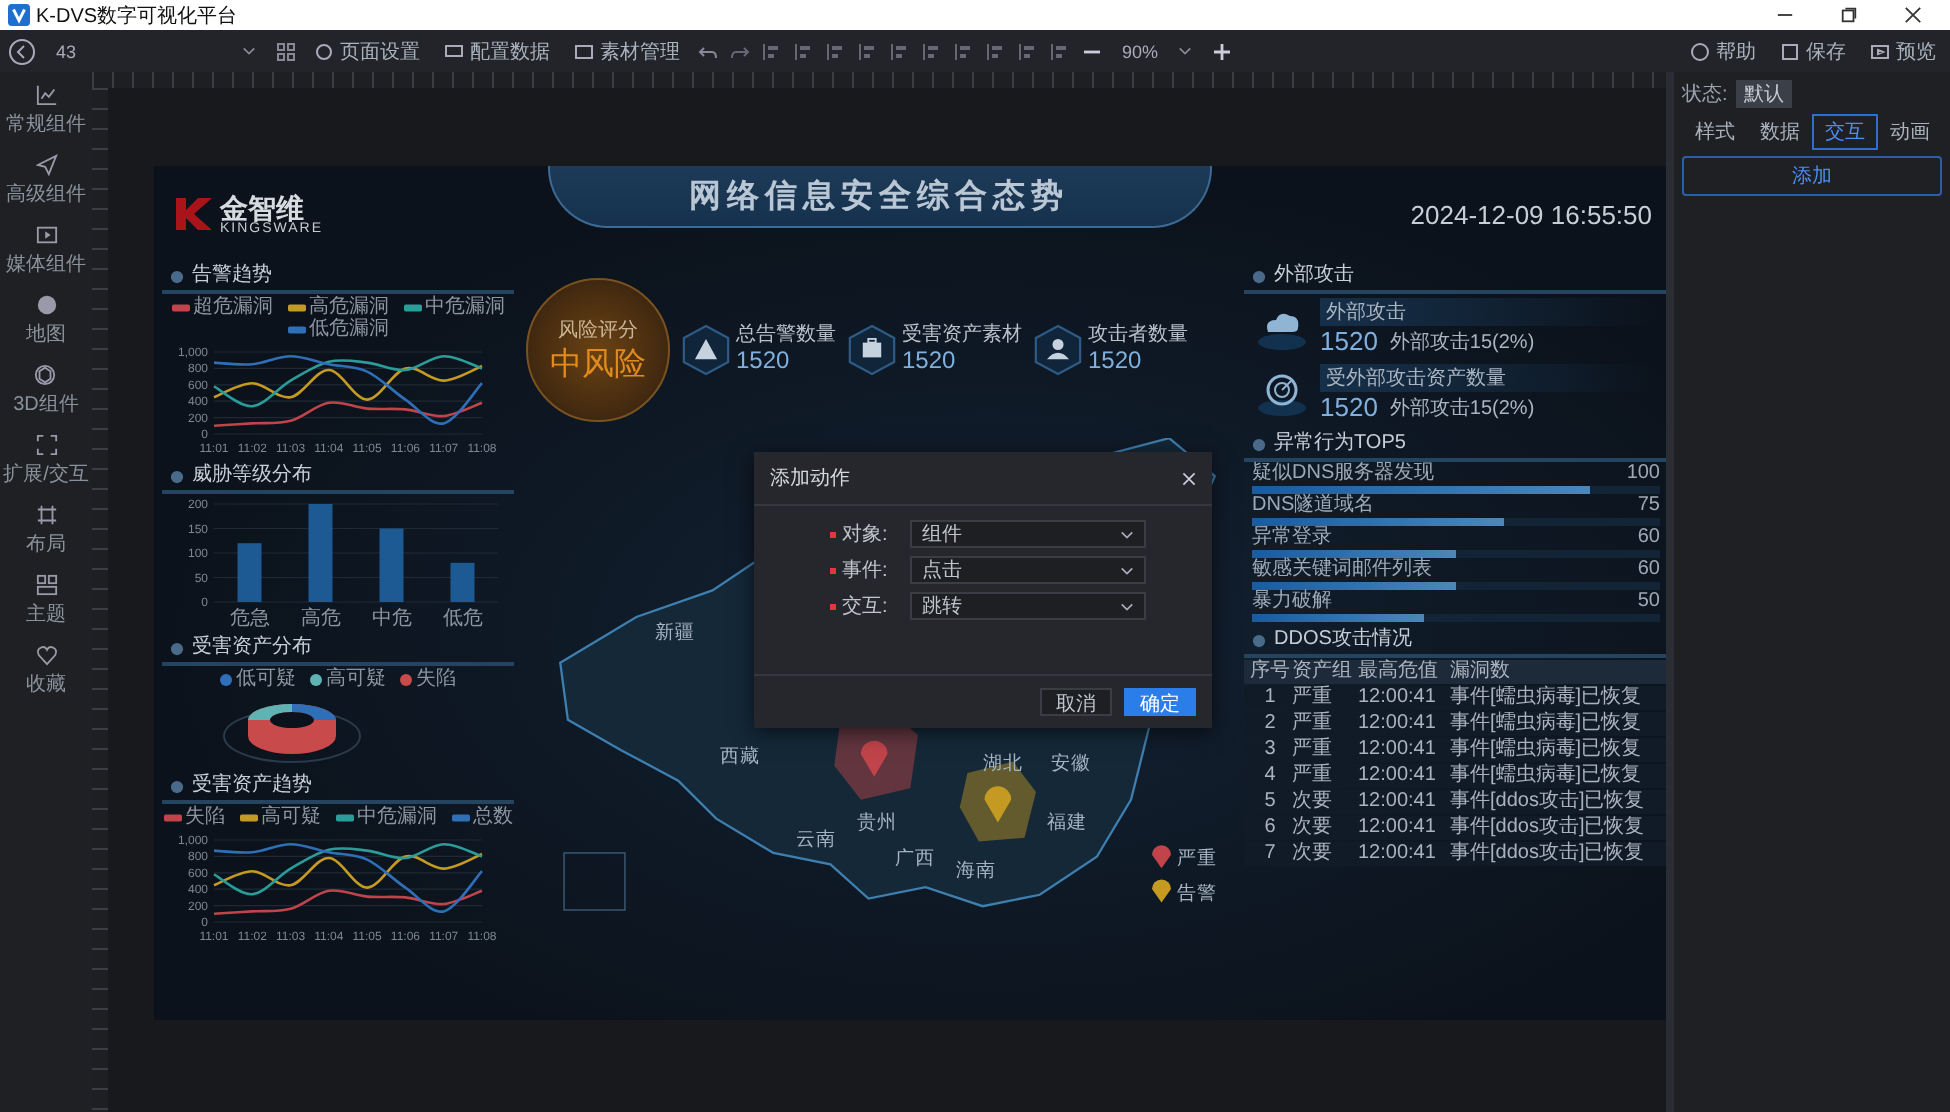 Image resolution: width=1950 pixels, height=1112 pixels. What do you see at coordinates (1270, 724) in the screenshot?
I see `table-cell-text: 2` at bounding box center [1270, 724].